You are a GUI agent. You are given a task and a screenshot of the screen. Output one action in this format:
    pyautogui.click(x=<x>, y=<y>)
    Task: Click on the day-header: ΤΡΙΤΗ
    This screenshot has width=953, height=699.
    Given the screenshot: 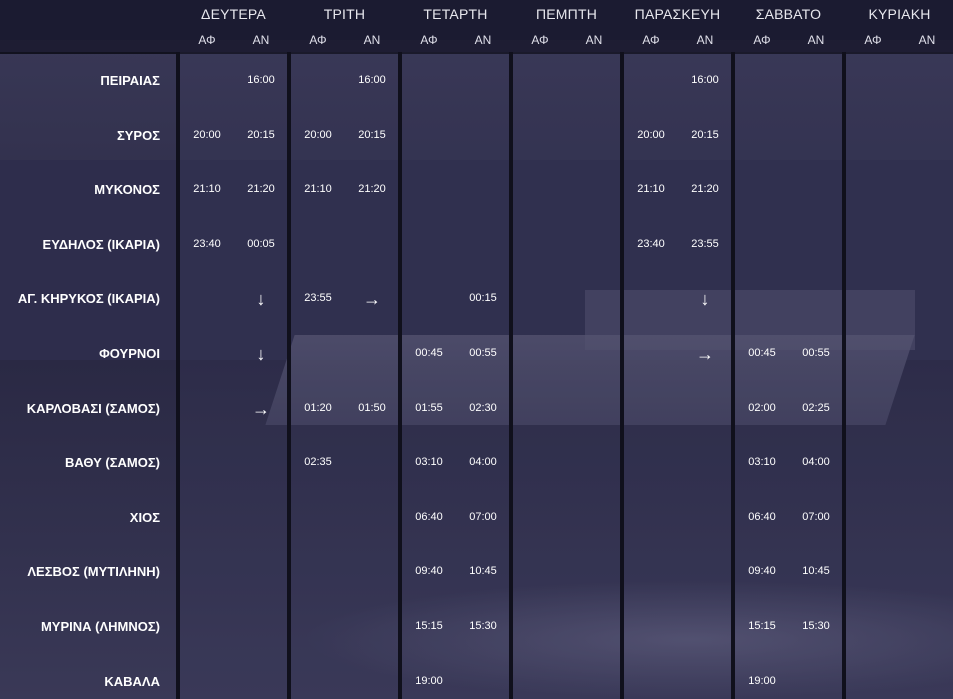 What is the action you would take?
    pyautogui.click(x=344, y=14)
    